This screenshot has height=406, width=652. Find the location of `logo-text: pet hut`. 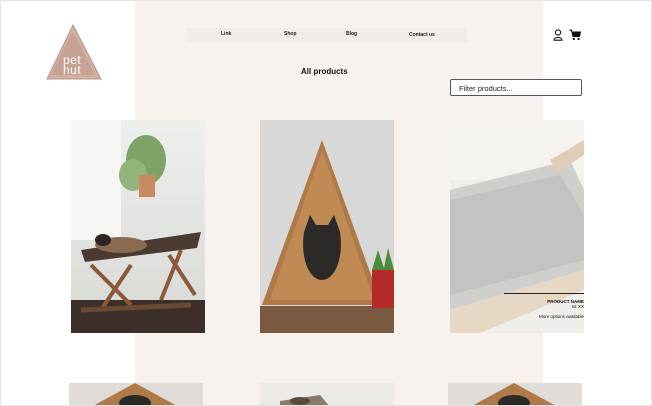

logo-text: pet hut is located at coordinates (72, 65).